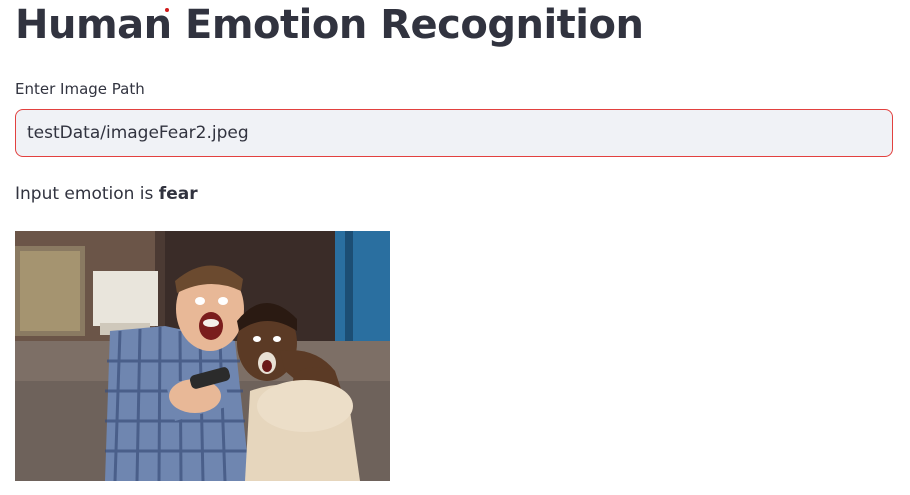  What do you see at coordinates (329, 25) in the screenshot?
I see `page-title: Human Emotion Recognition` at bounding box center [329, 25].